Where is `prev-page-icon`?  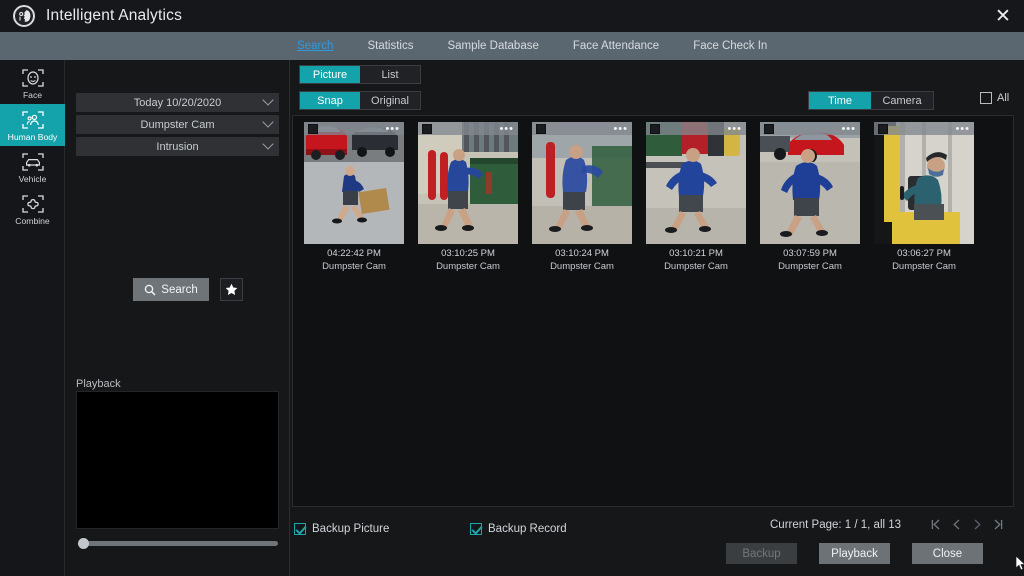 prev-page-icon is located at coordinates (956, 526).